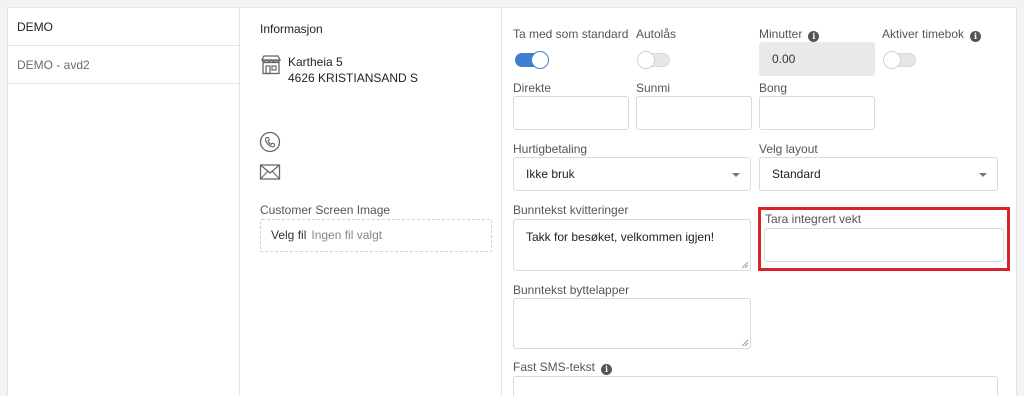  Describe the element at coordinates (532, 60) in the screenshot. I see `ta-med-toggle` at that location.